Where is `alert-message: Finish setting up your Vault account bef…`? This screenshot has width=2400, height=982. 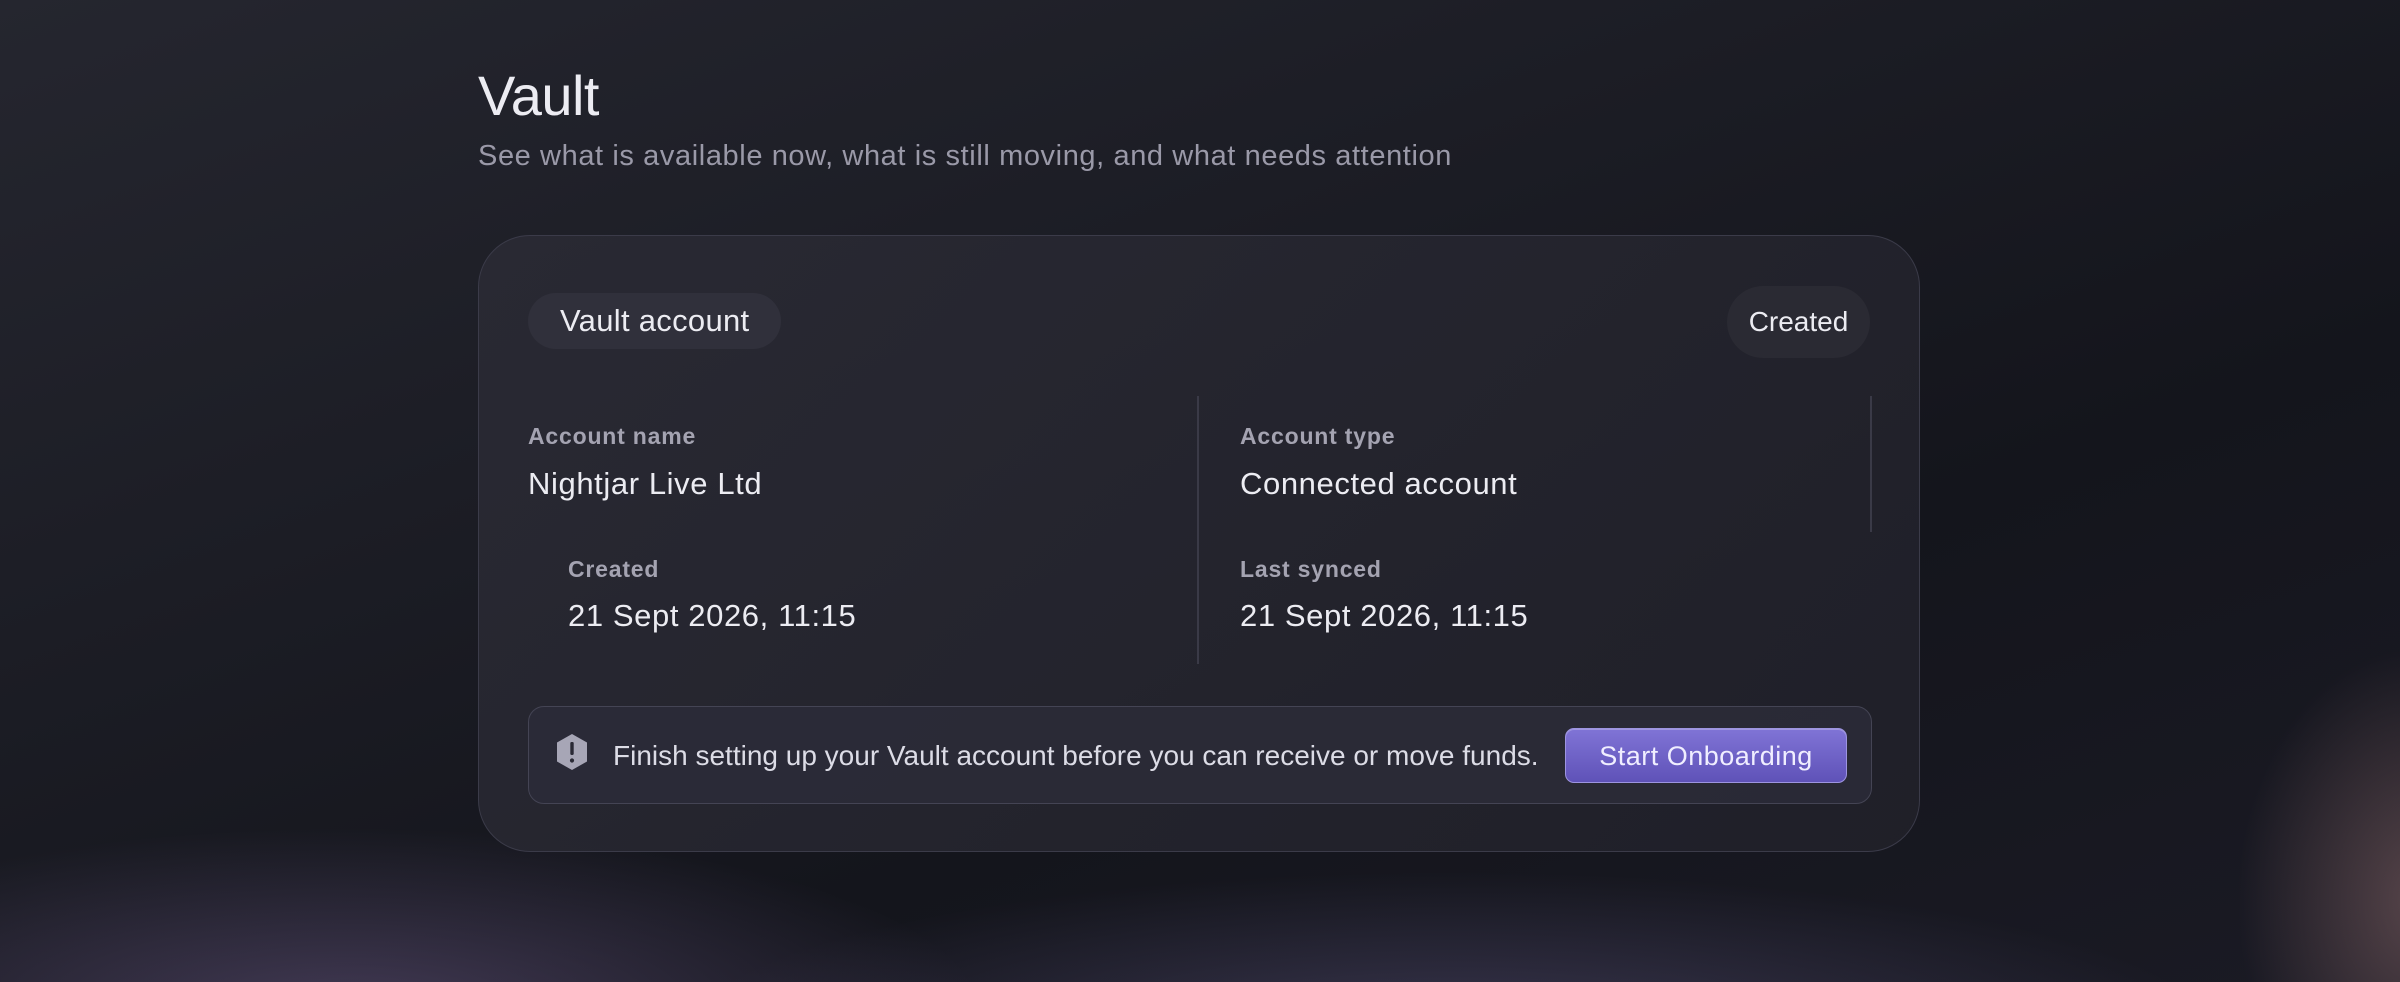 alert-message: Finish setting up your Vault account bef… is located at coordinates (1076, 755).